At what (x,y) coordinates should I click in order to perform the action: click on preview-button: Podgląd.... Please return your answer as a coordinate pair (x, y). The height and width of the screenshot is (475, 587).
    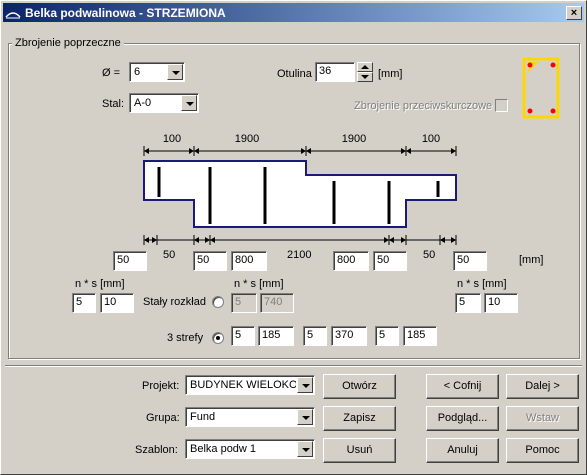
    Looking at the image, I should click on (462, 418).